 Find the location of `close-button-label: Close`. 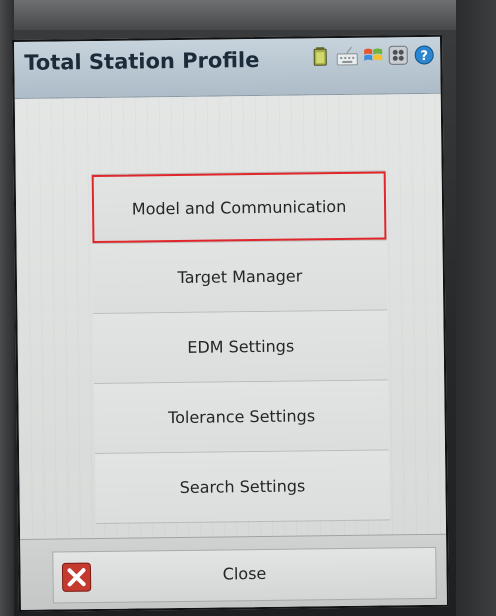

close-button-label: Close is located at coordinates (244, 573).